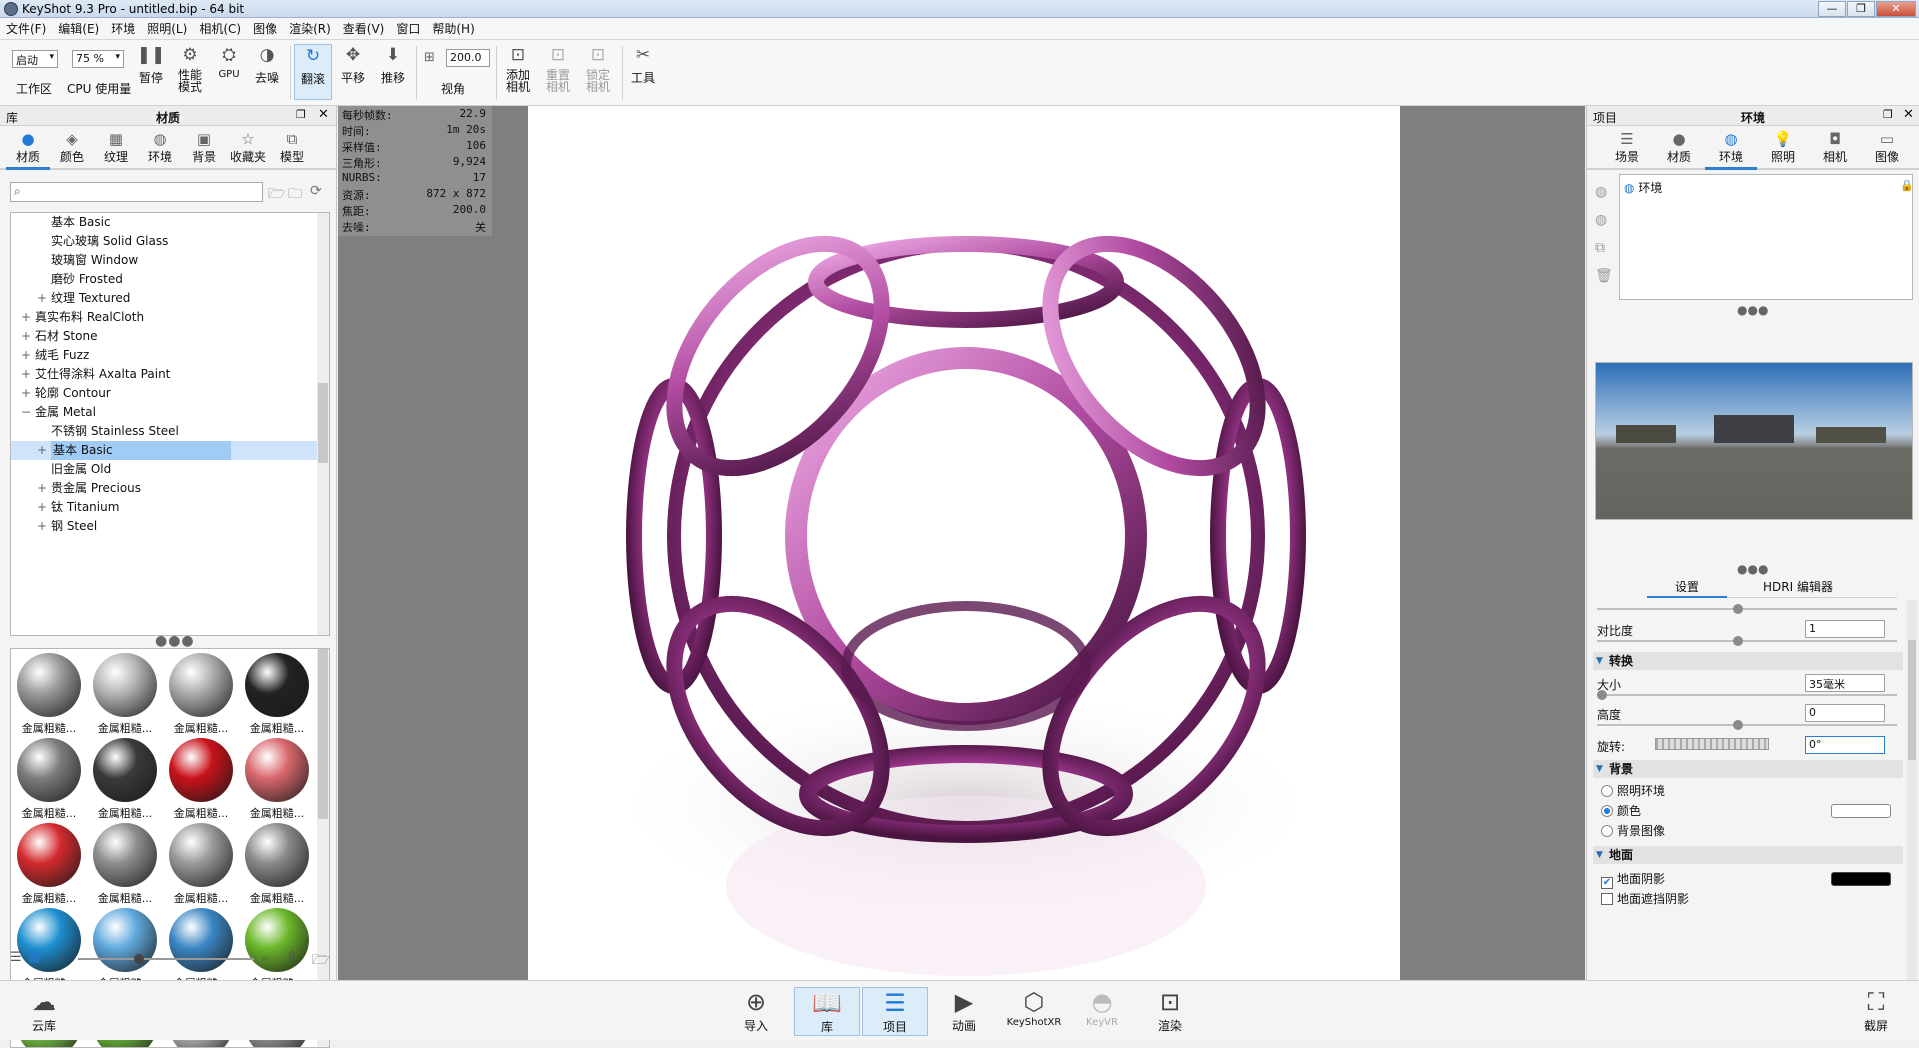  What do you see at coordinates (1861, 811) in the screenshot?
I see `bg-color-swatch` at bounding box center [1861, 811].